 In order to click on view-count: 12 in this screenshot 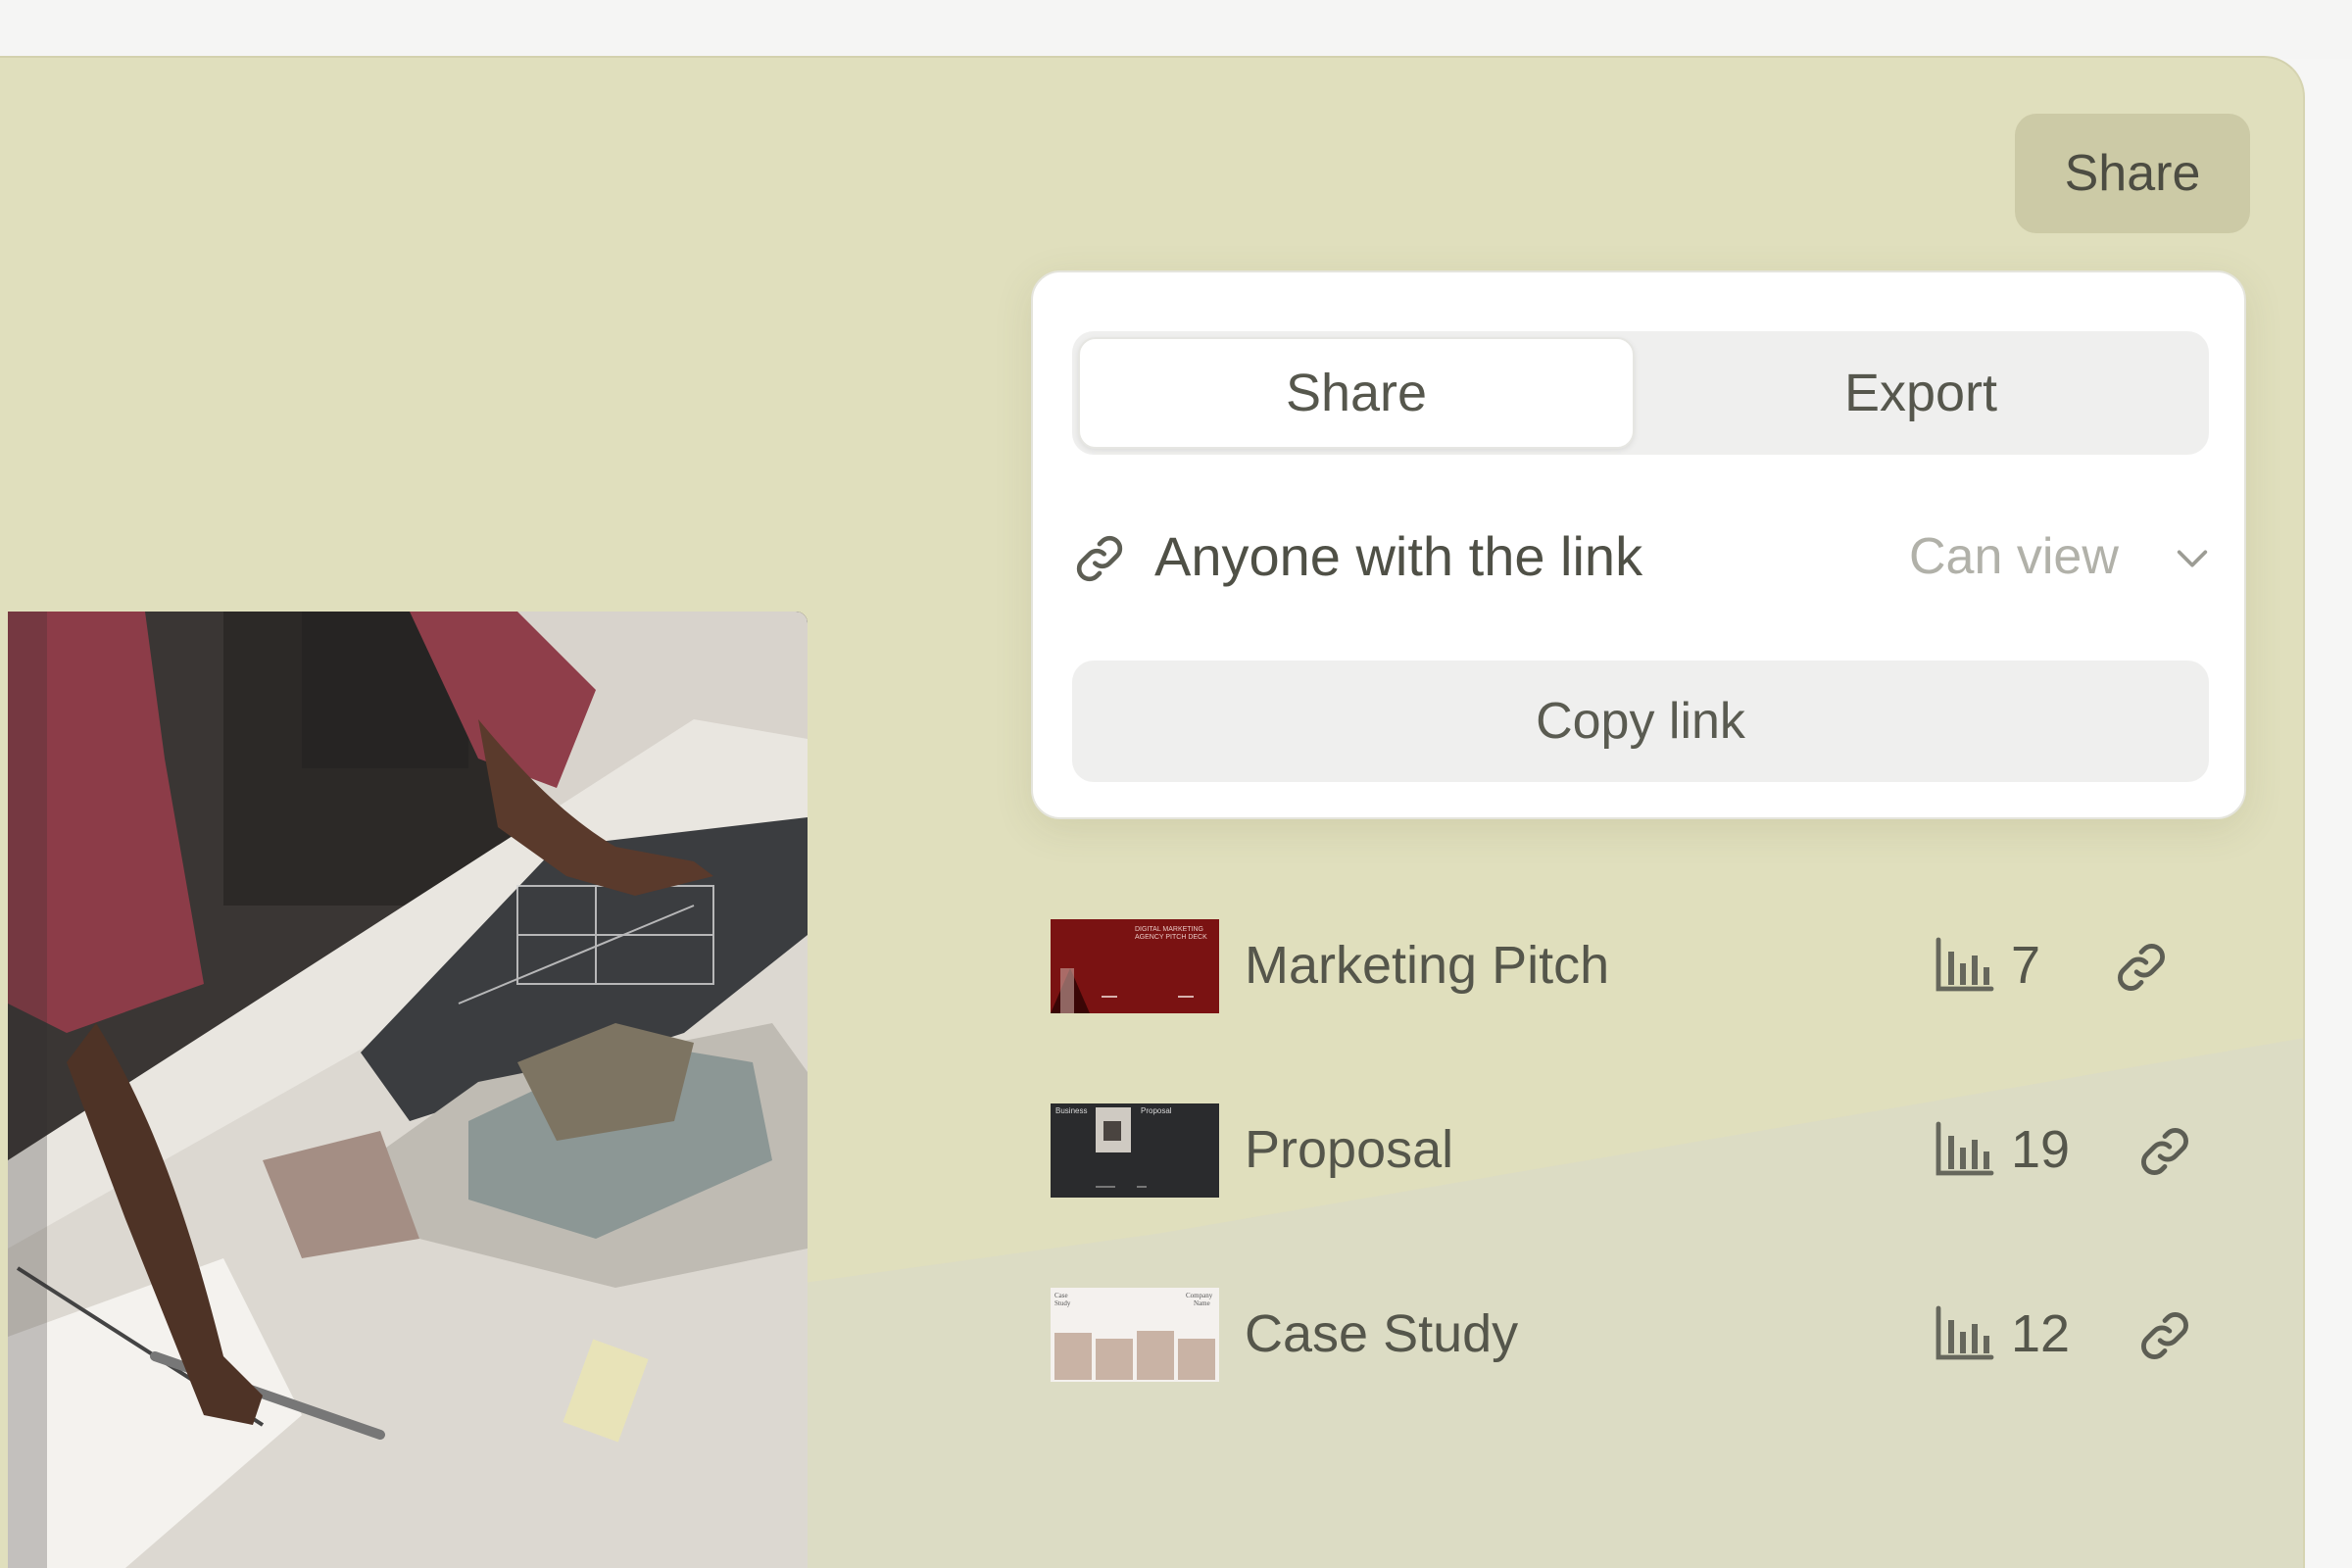, I will do `click(2041, 1333)`.